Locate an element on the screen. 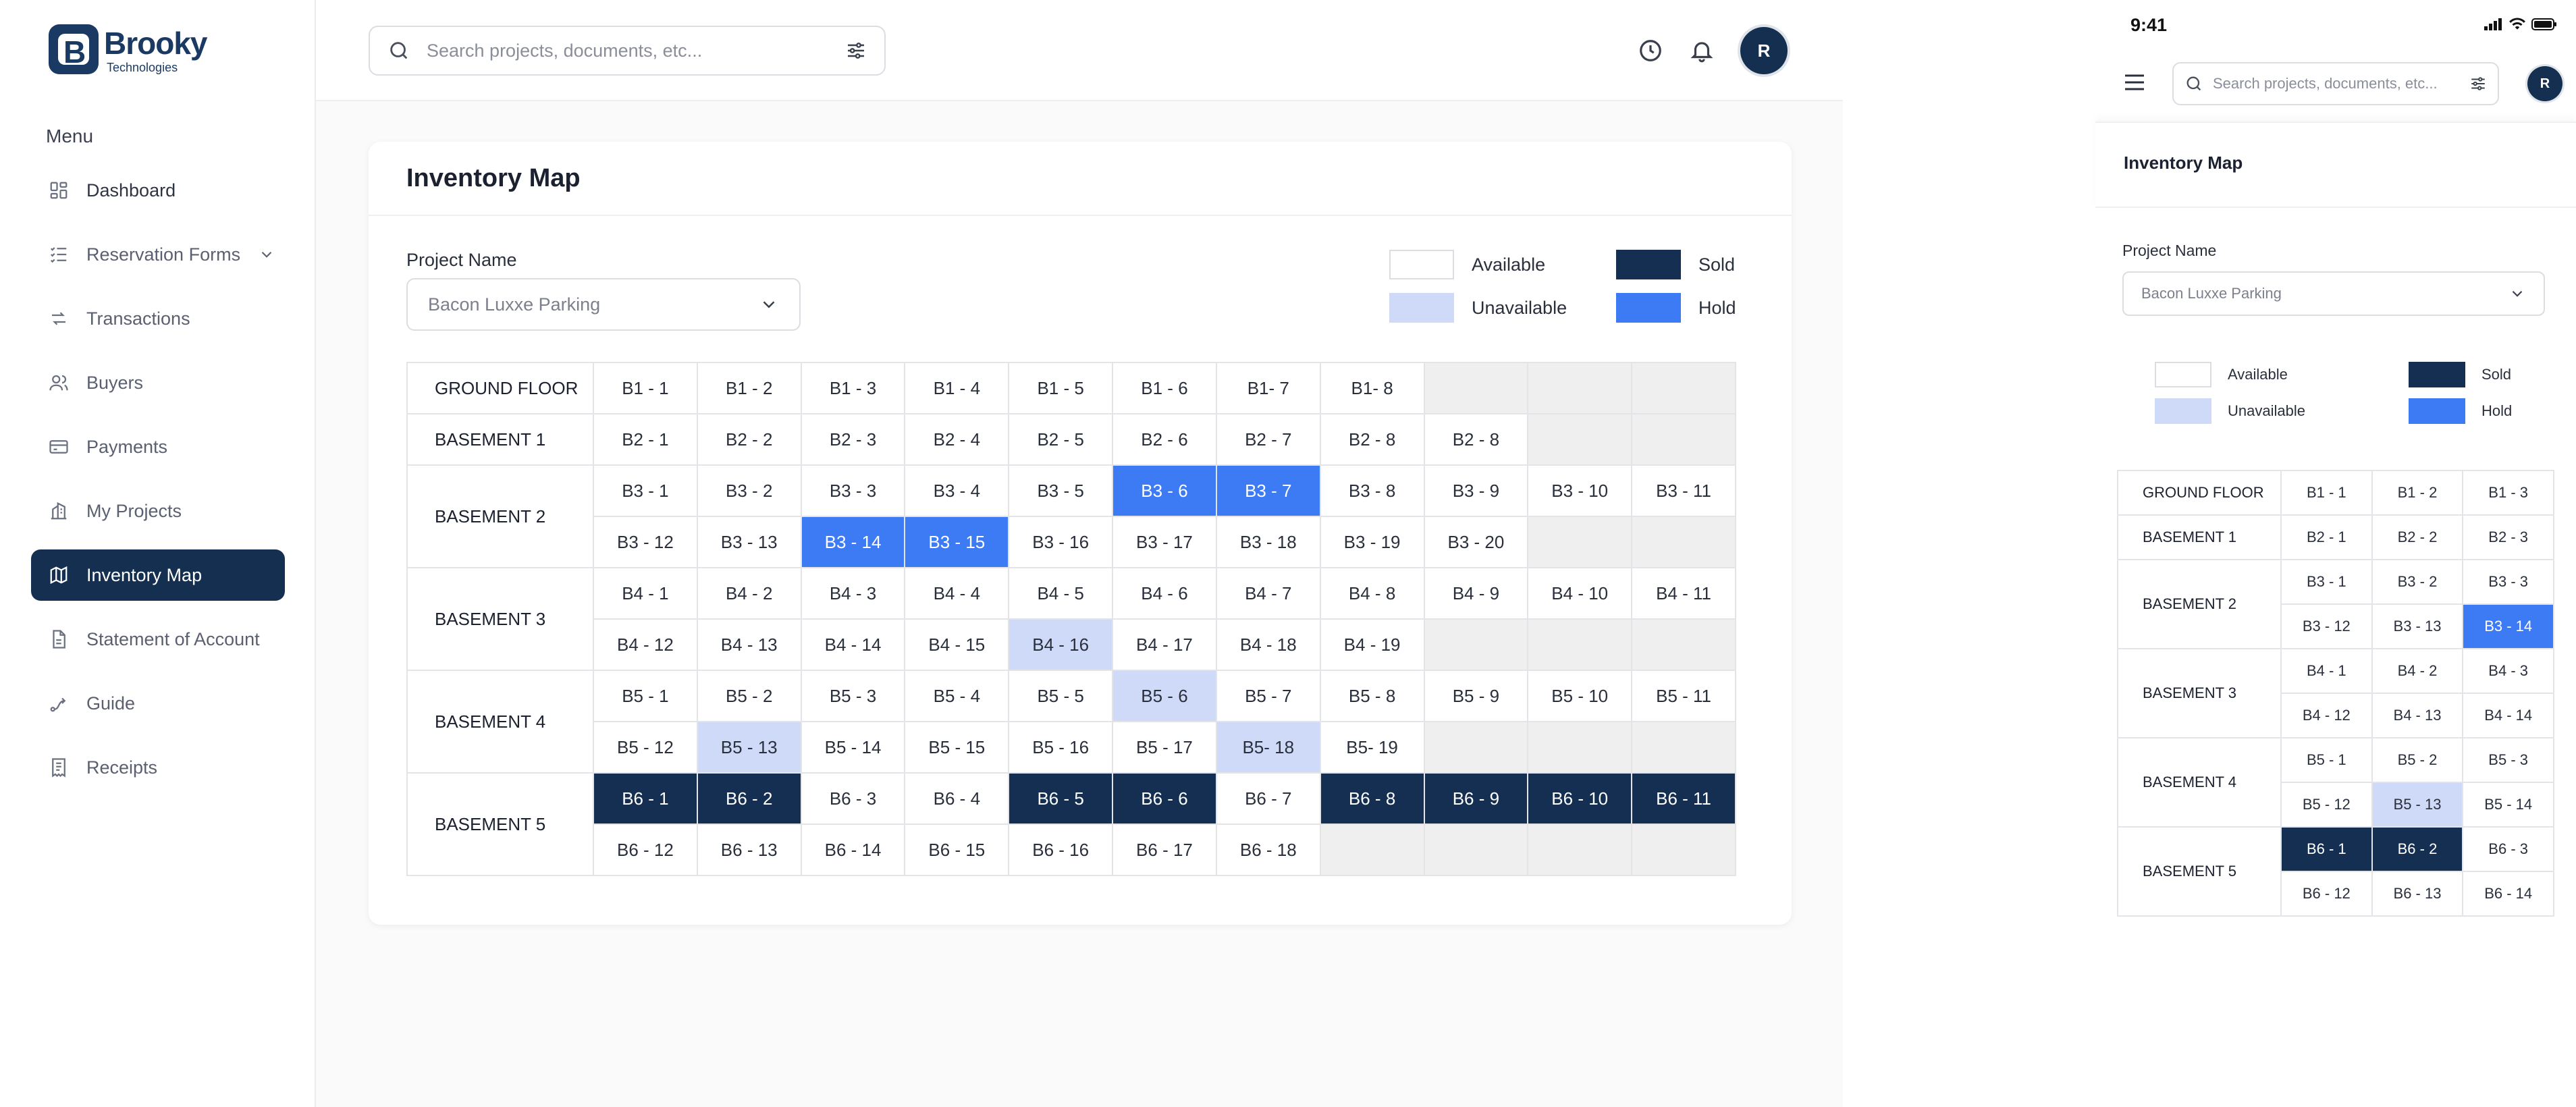 The image size is (2576, 1107). parking-slot-available: B4 - 17 is located at coordinates (1165, 644).